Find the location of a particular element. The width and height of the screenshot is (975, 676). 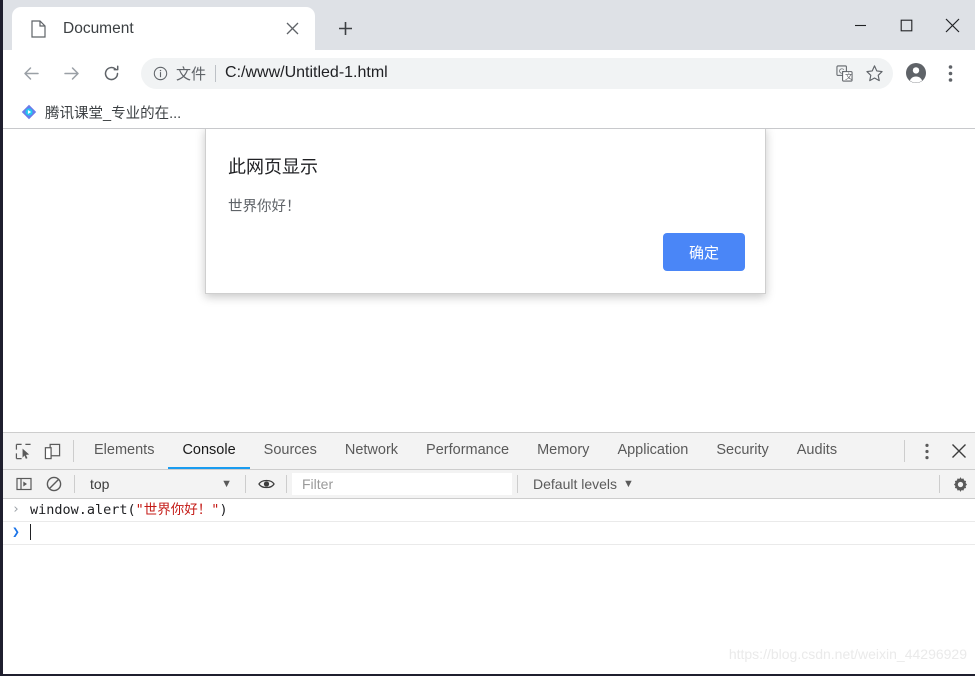

translate-icon: G 文 is located at coordinates (844, 73).